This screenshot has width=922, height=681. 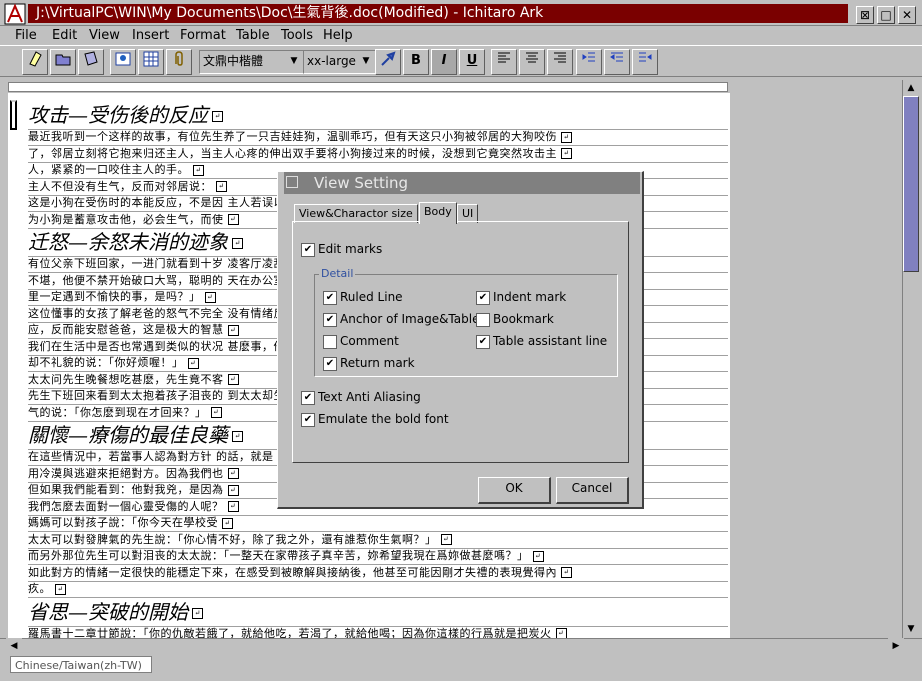 I want to click on italic-button: I, so click(x=444, y=62).